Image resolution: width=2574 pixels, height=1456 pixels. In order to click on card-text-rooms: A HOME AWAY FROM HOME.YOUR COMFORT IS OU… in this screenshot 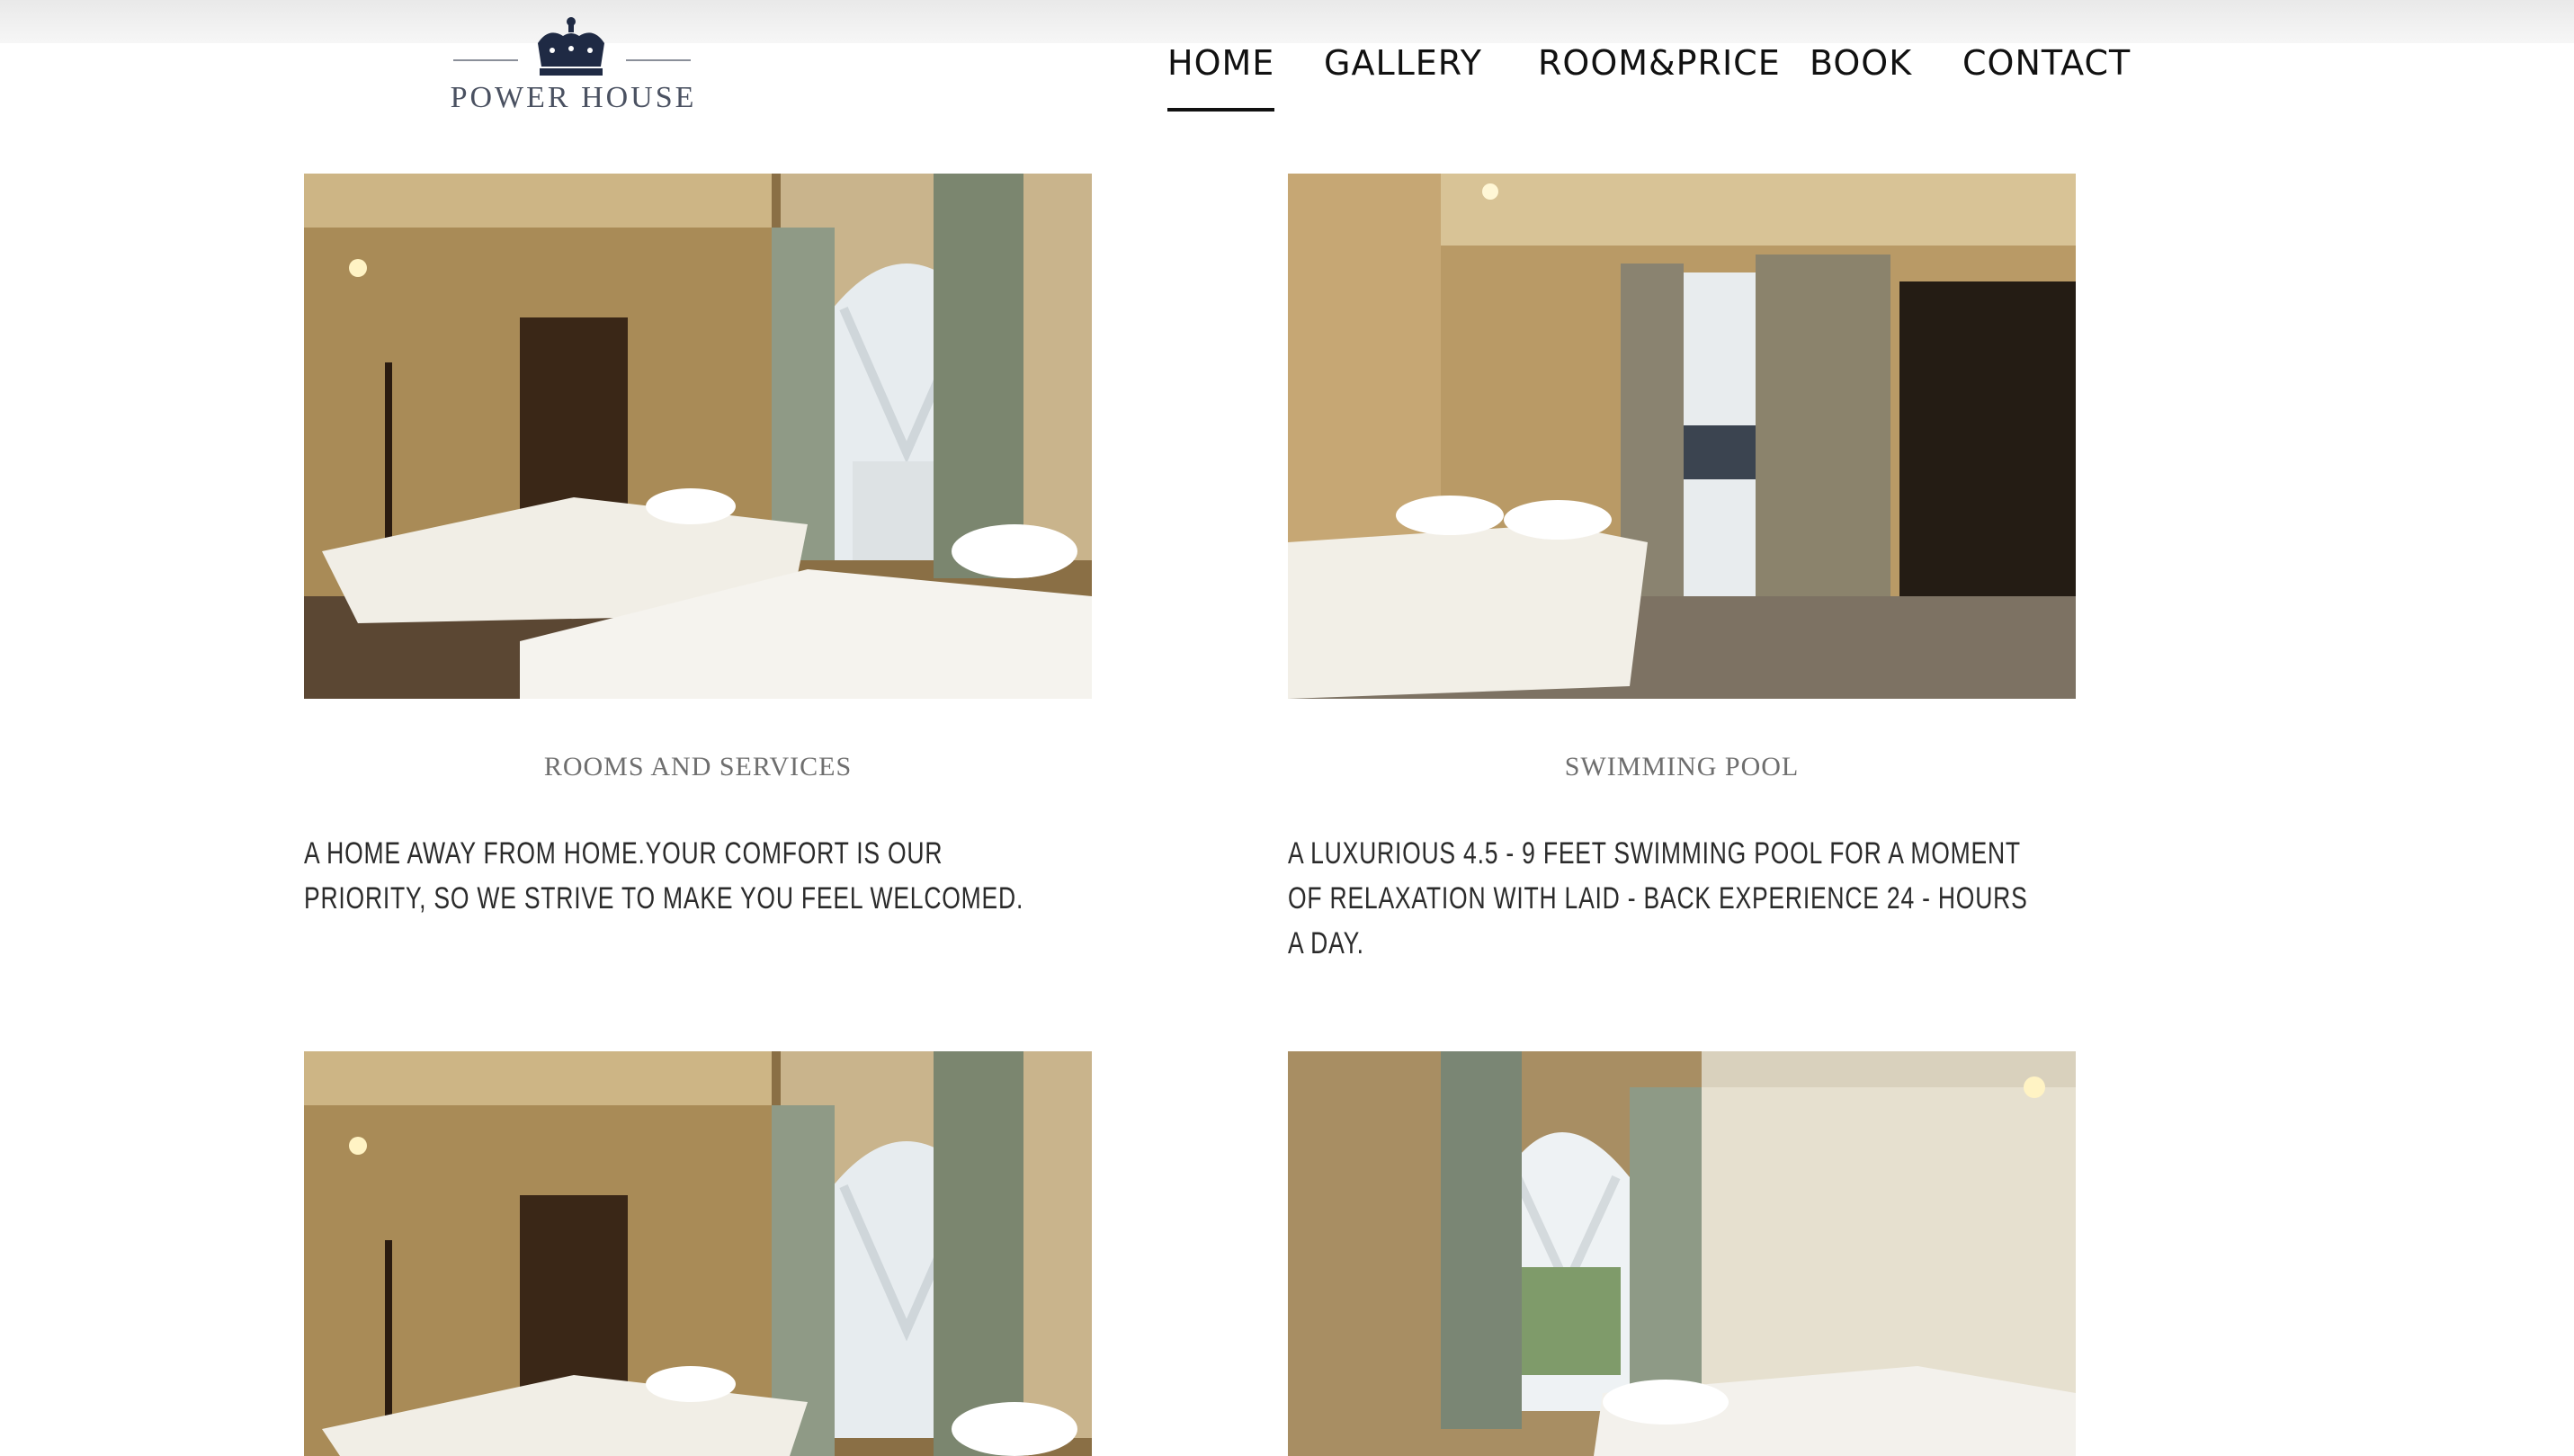, I will do `click(664, 876)`.